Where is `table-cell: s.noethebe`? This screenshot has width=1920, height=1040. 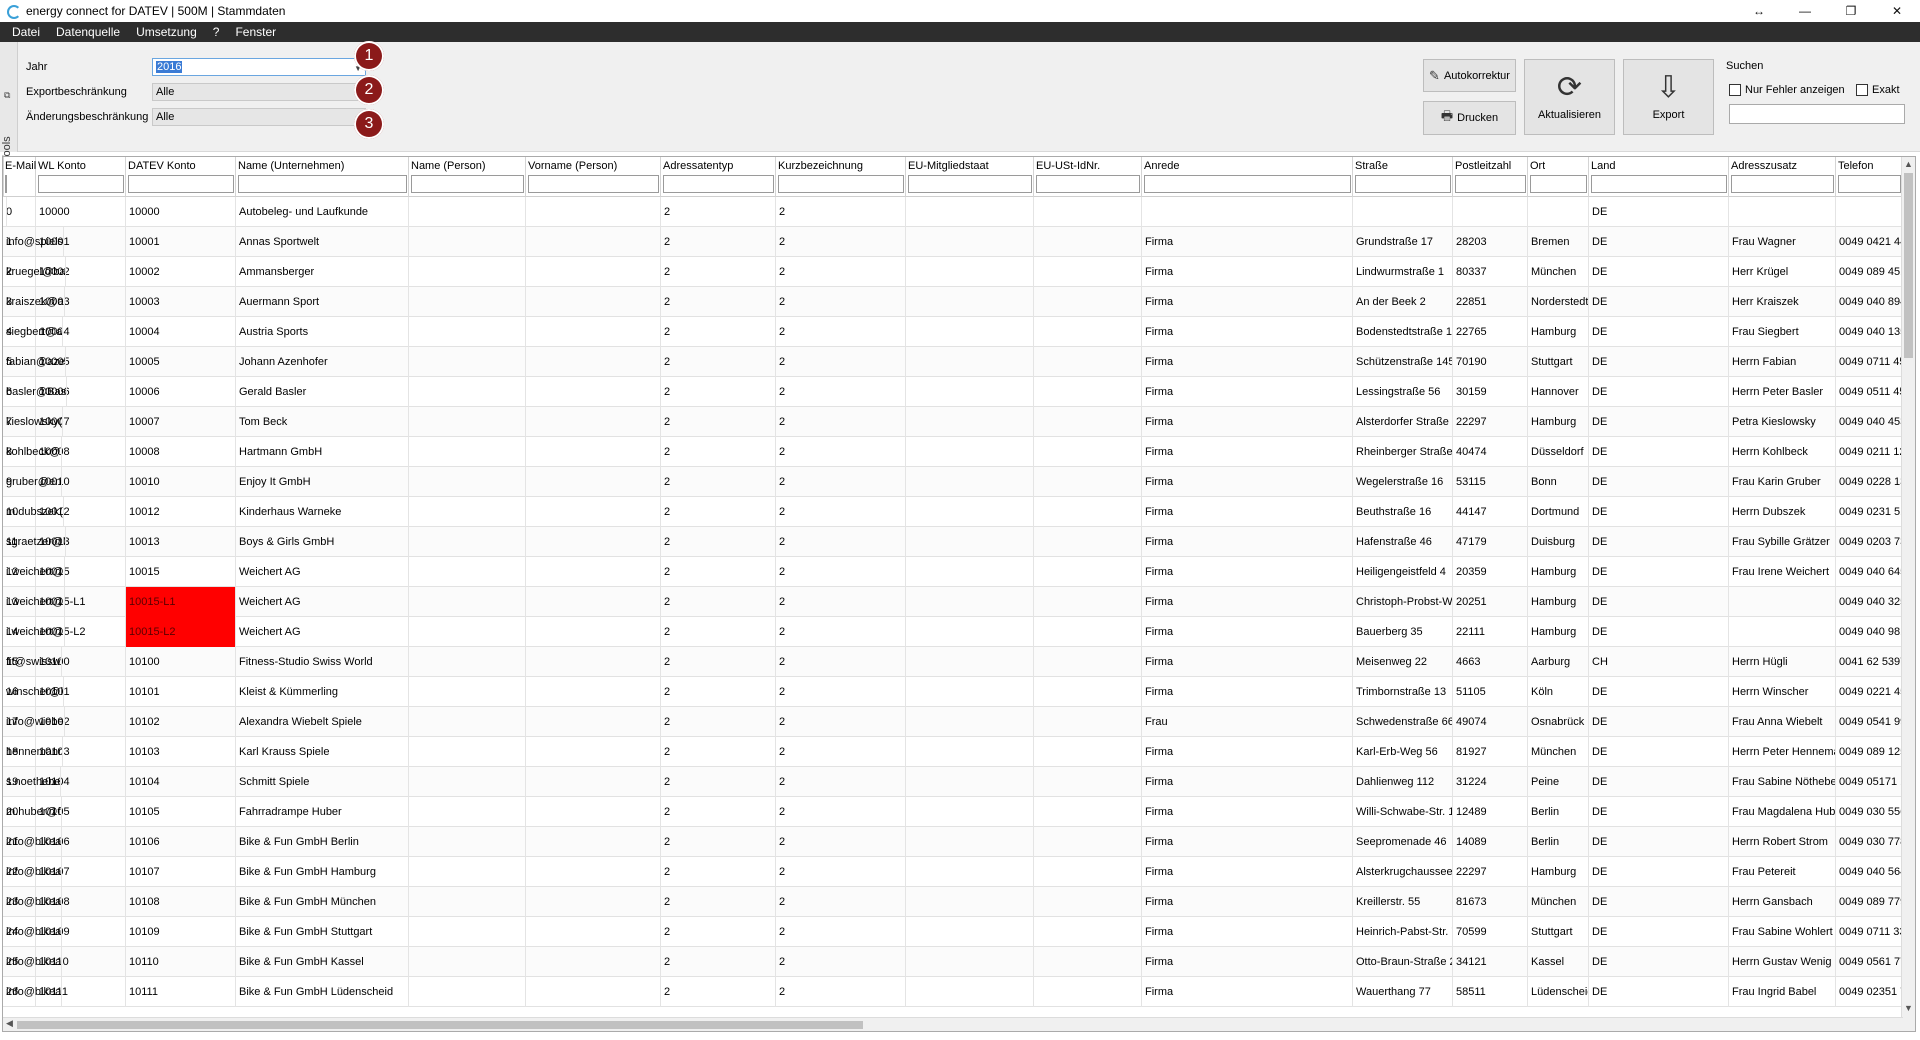
table-cell: s.noethebe is located at coordinates (32, 782).